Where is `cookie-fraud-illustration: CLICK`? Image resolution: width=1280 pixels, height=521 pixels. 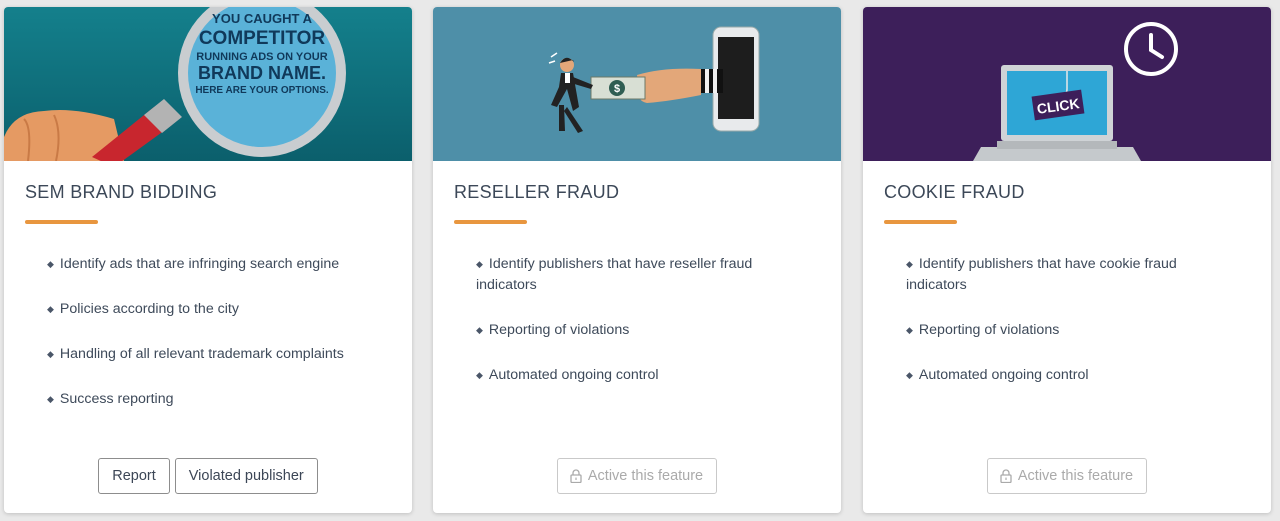 cookie-fraud-illustration: CLICK is located at coordinates (1067, 84).